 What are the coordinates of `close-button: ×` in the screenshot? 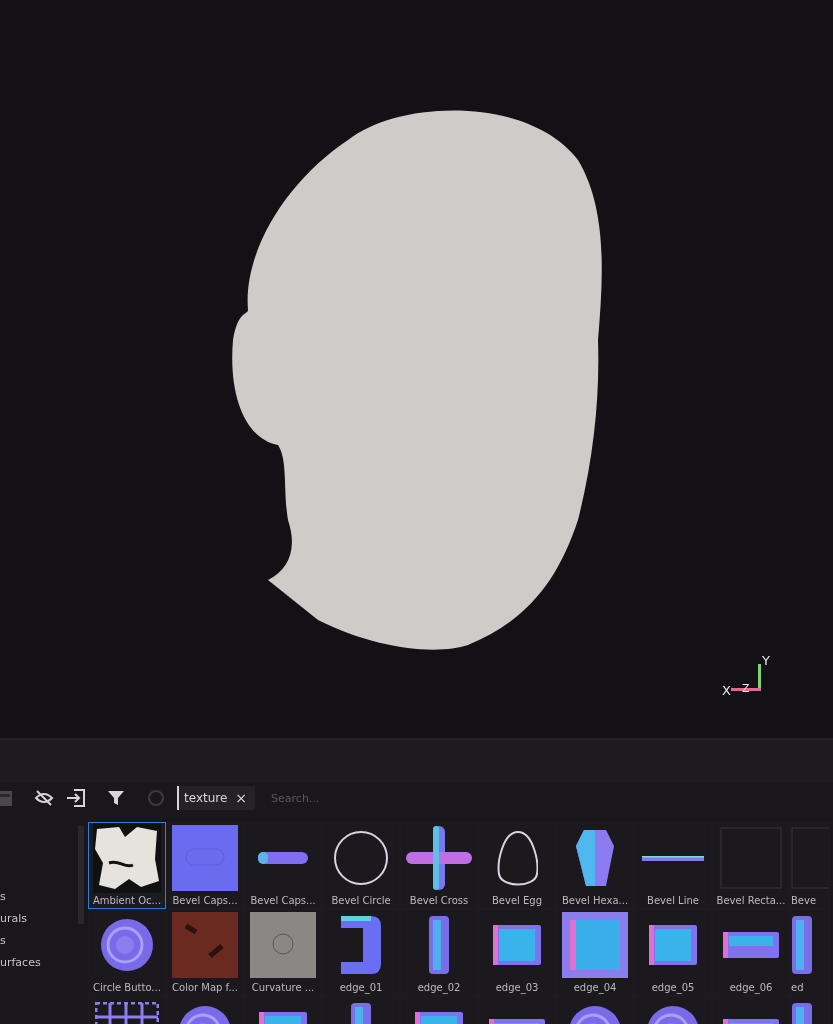 It's located at (241, 798).